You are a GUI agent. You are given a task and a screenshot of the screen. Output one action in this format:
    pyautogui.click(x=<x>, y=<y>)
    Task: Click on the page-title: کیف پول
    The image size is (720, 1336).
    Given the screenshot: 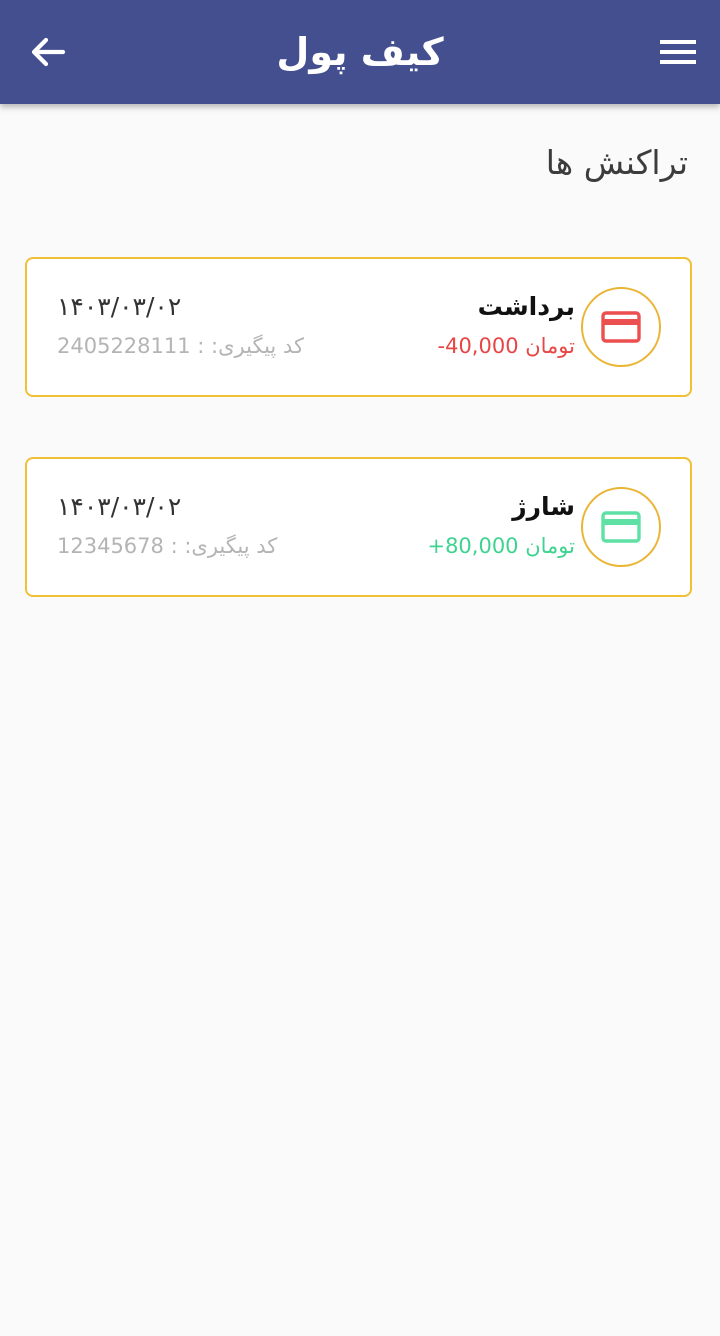 What is the action you would take?
    pyautogui.click(x=360, y=52)
    